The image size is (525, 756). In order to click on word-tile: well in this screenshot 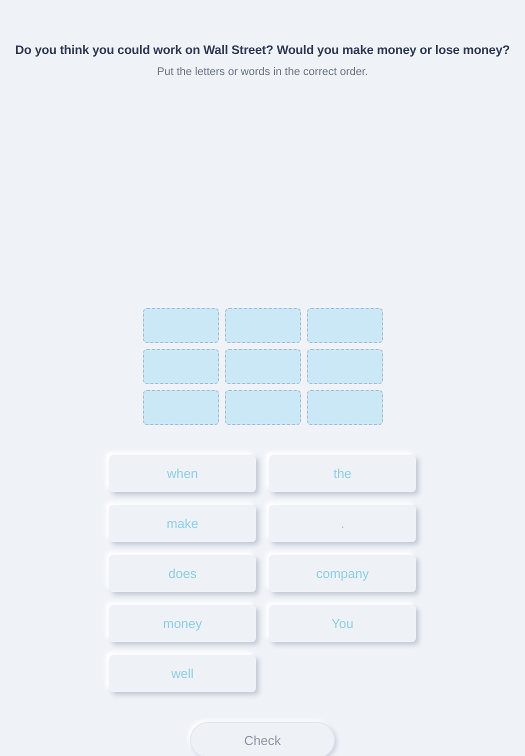, I will do `click(182, 673)`.